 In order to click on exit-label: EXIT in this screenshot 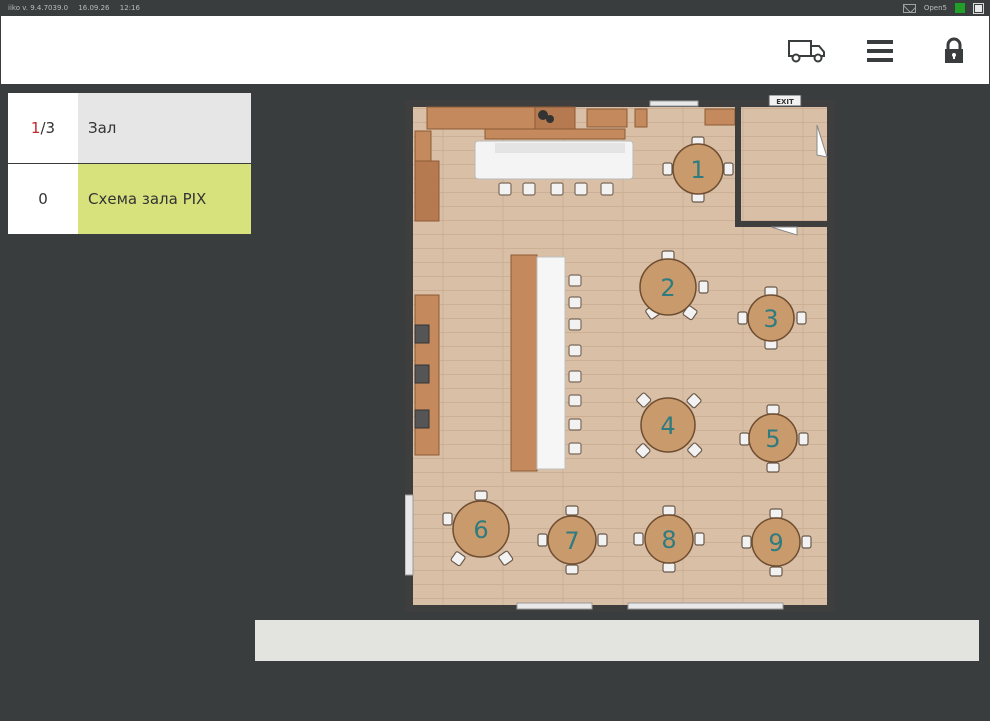, I will do `click(785, 102)`.